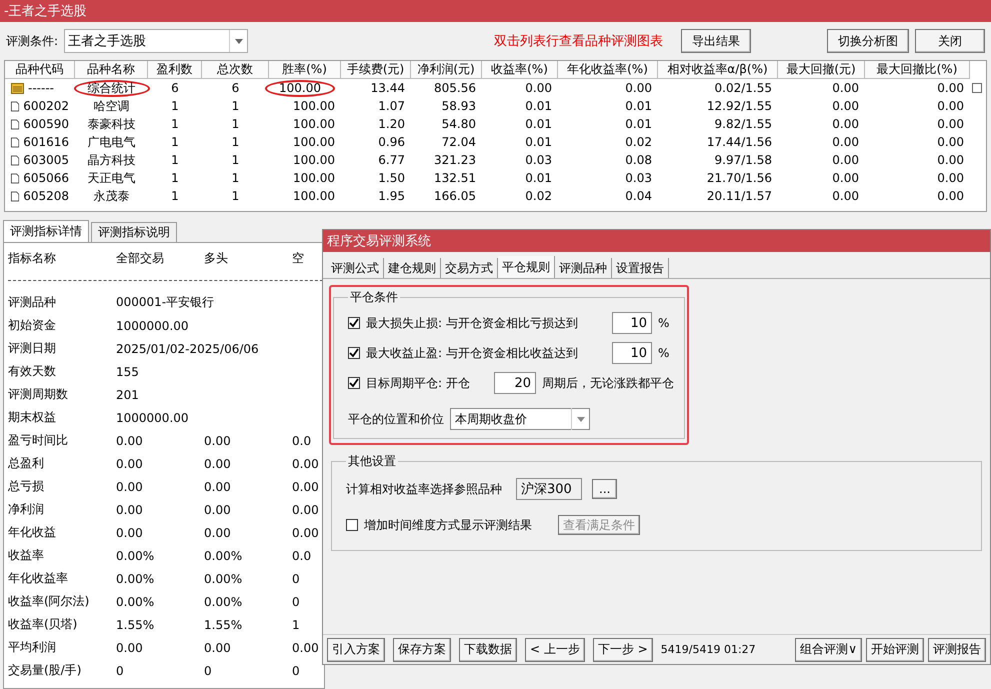 Image resolution: width=991 pixels, height=689 pixels. What do you see at coordinates (298, 258) in the screenshot?
I see `column-header: 空` at bounding box center [298, 258].